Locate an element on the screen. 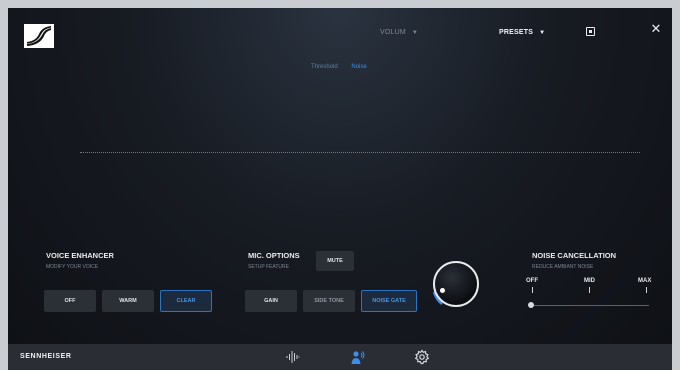 The image size is (680, 370). nc-tick-max is located at coordinates (646, 290).